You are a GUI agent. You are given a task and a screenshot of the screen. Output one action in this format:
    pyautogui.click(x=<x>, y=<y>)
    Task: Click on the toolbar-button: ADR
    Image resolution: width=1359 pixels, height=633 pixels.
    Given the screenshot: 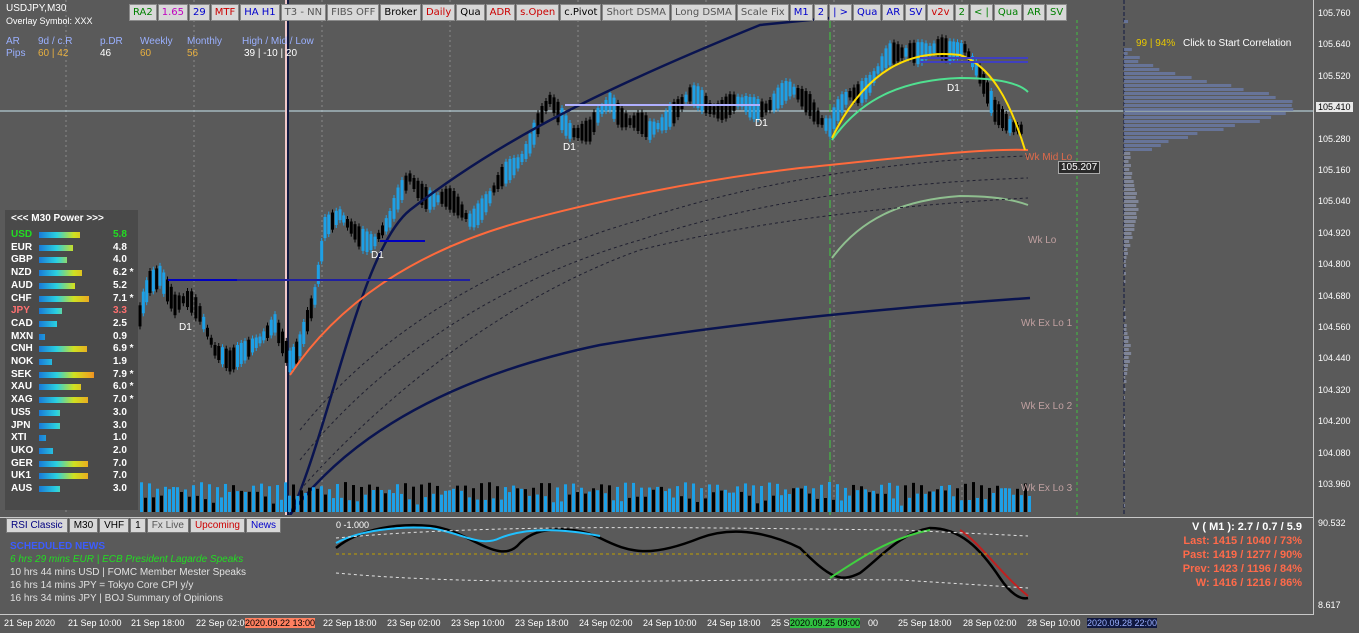 What is the action you would take?
    pyautogui.click(x=500, y=12)
    